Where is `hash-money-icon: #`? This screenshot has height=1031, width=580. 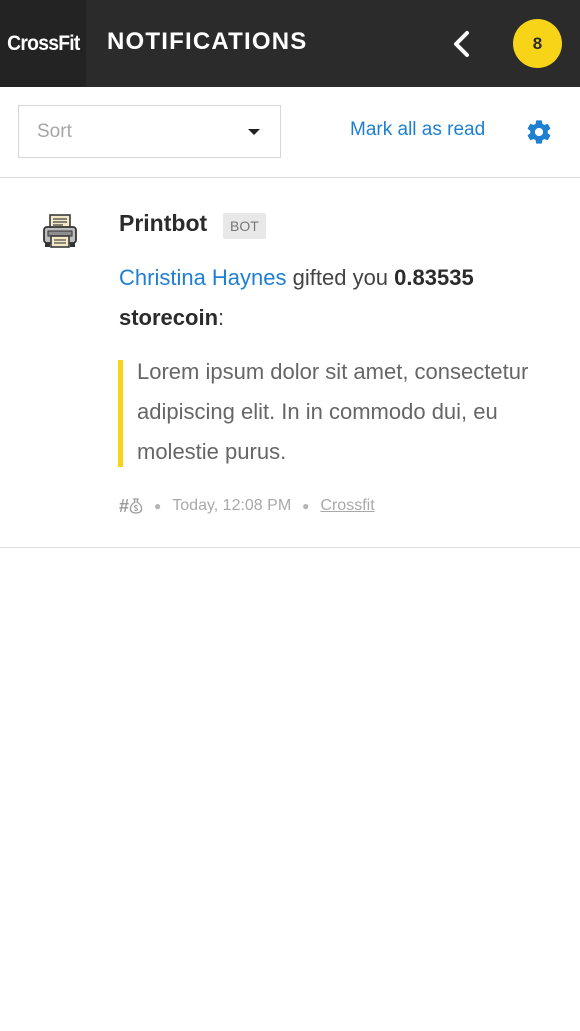 hash-money-icon: # is located at coordinates (131, 506).